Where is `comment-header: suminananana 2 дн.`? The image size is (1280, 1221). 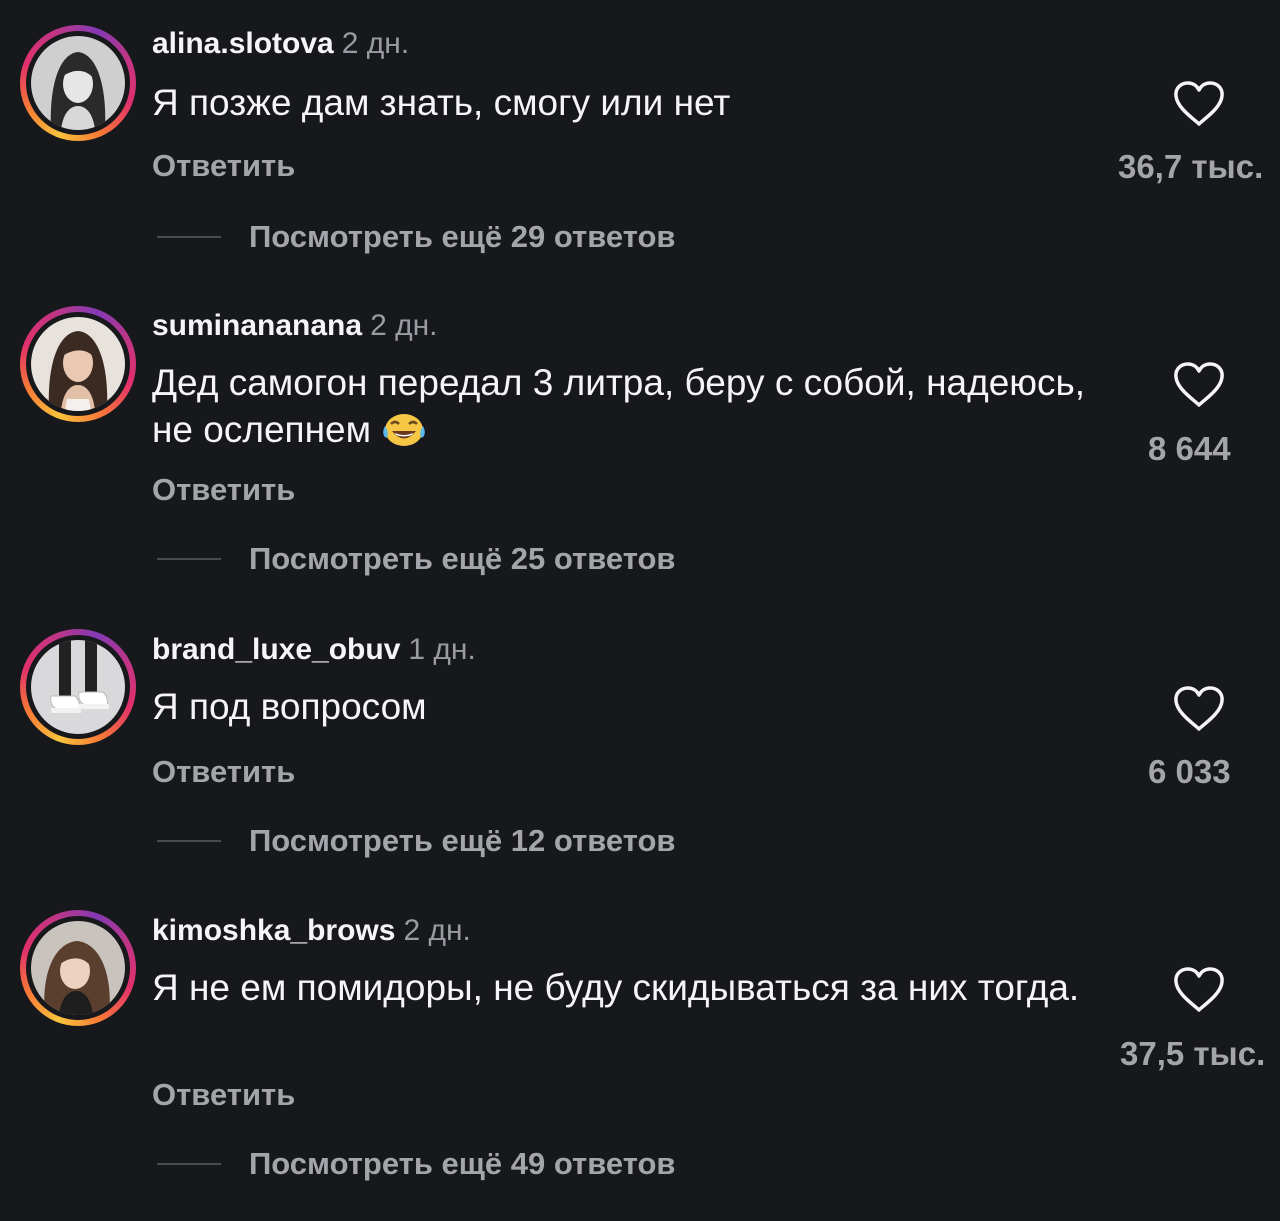 comment-header: suminananana 2 дн. is located at coordinates (295, 326).